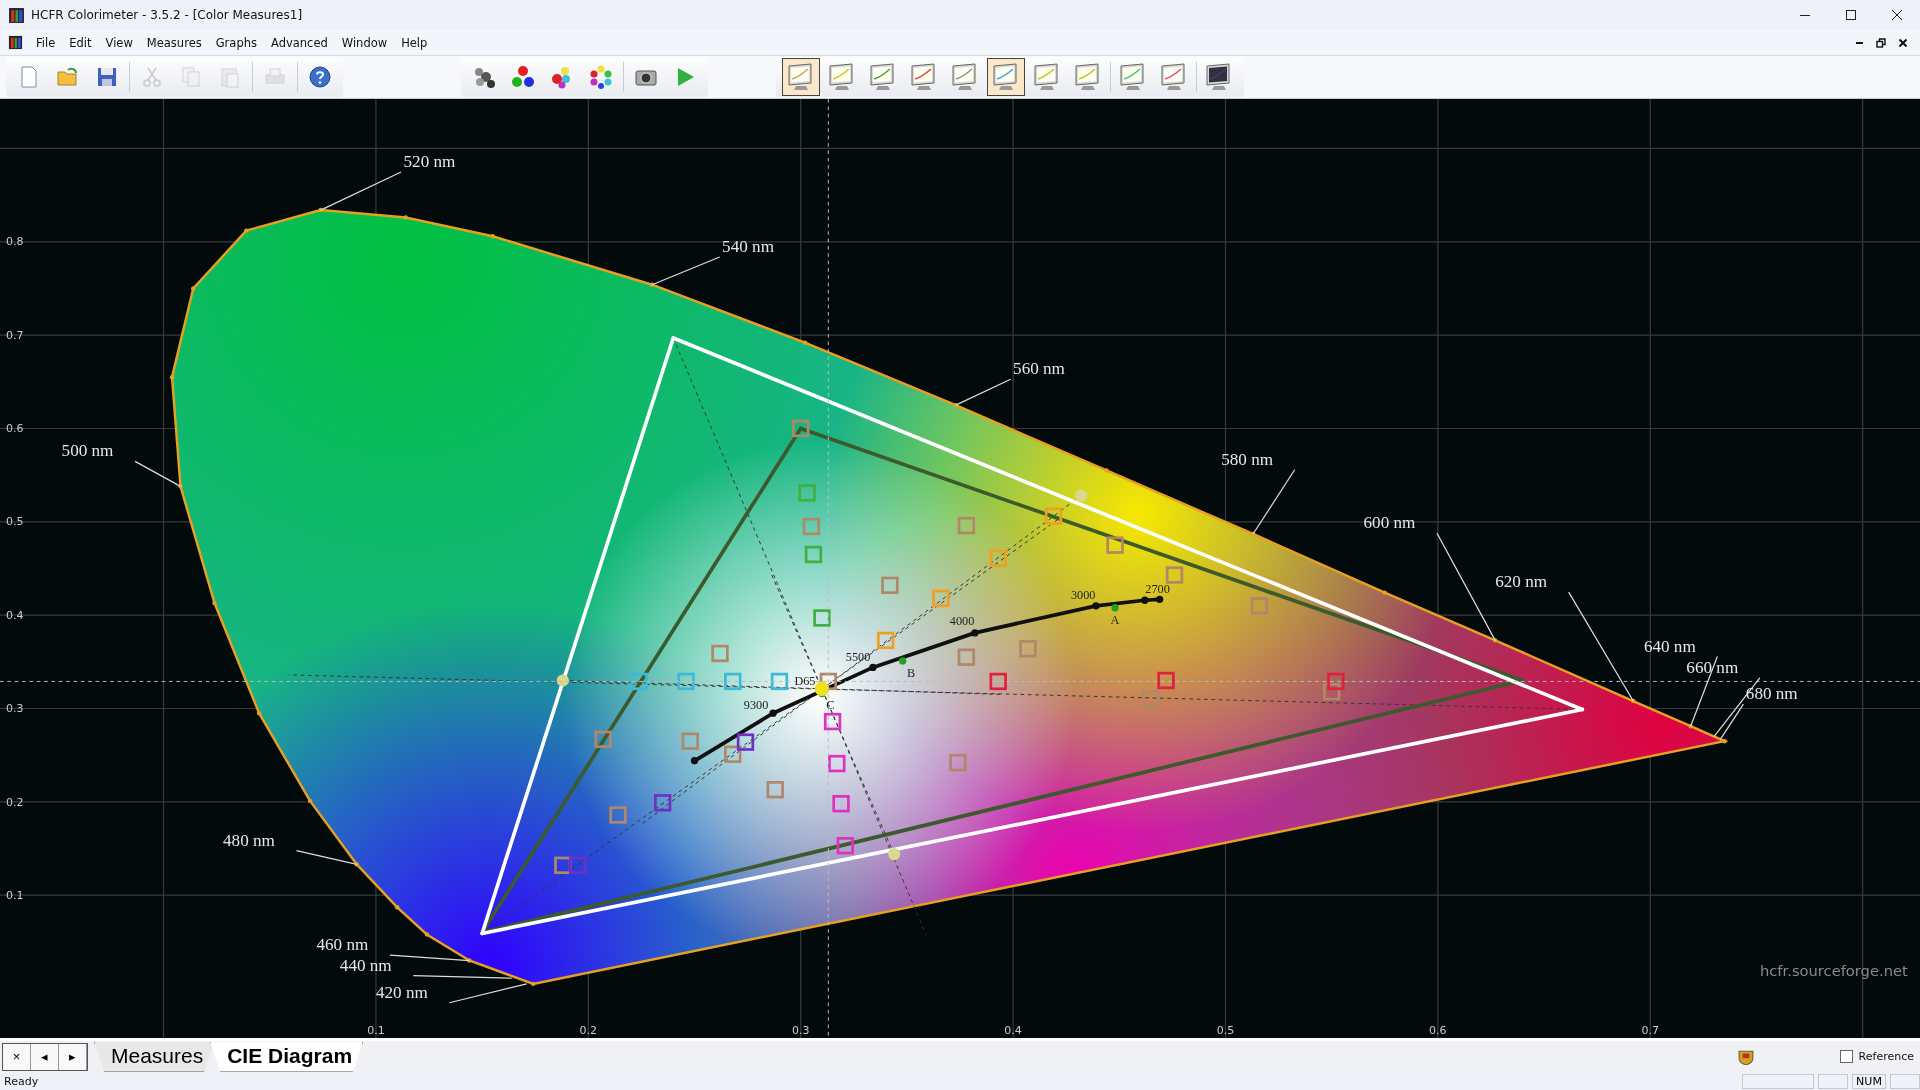 Image resolution: width=1920 pixels, height=1090 pixels. I want to click on menu-item: Measures, so click(174, 42).